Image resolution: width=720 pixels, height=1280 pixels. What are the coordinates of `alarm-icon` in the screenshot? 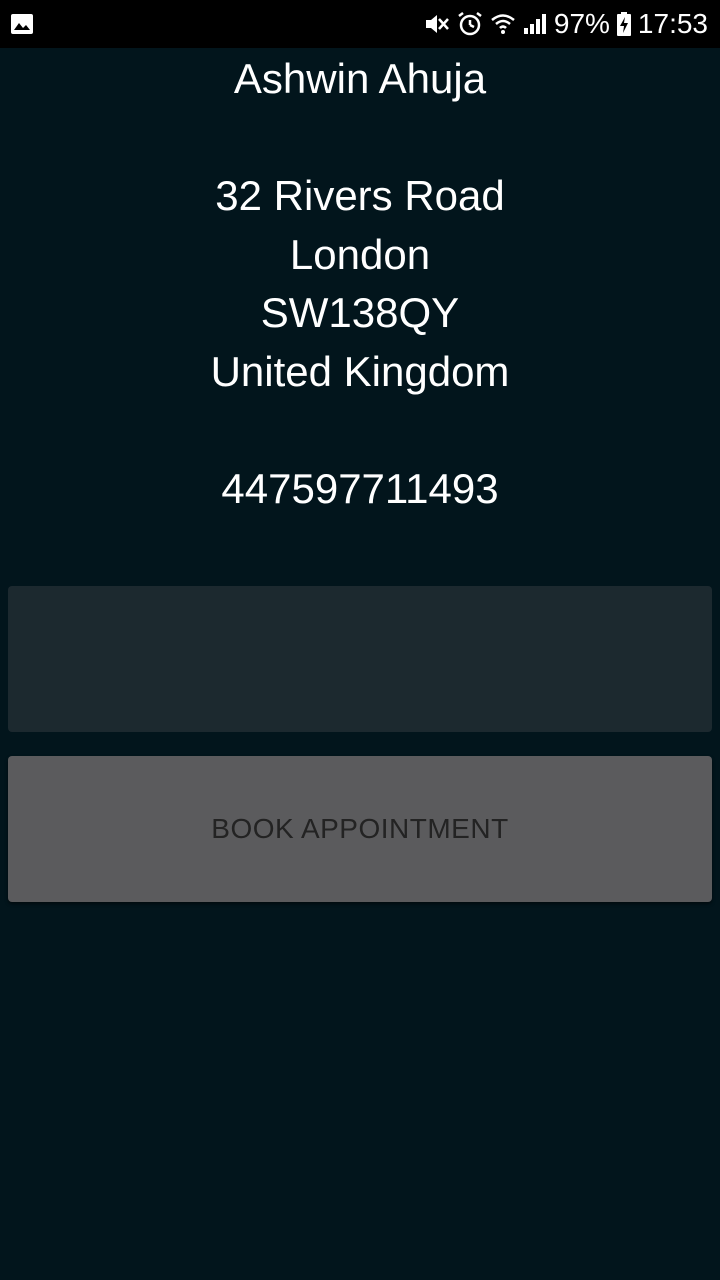 It's located at (470, 24).